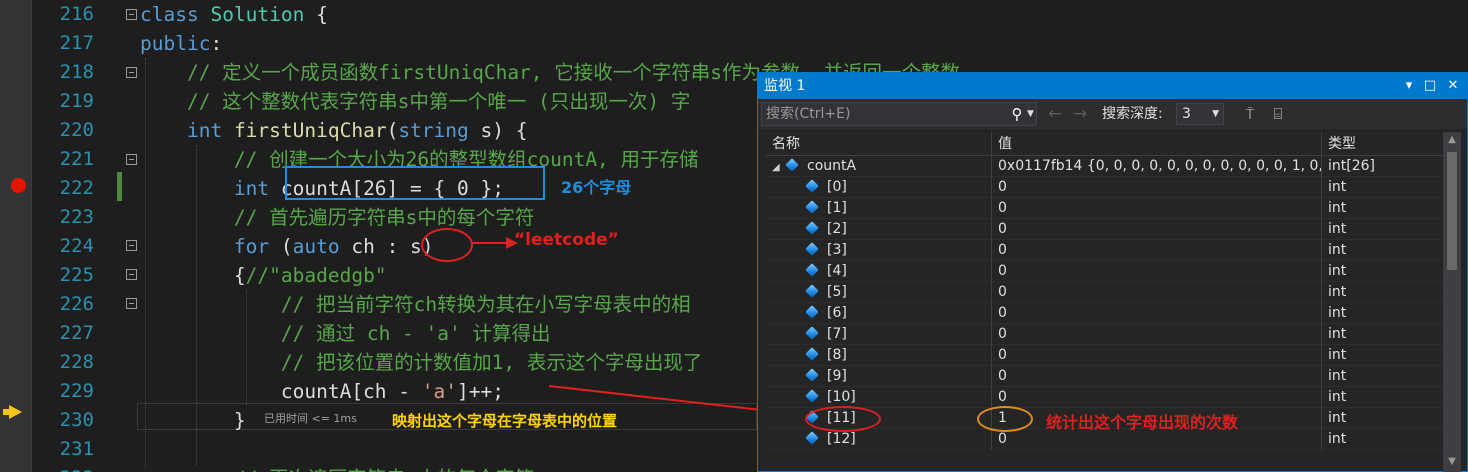  Describe the element at coordinates (878, 166) in the screenshot. I see `watch-name-cell: ◢ countA` at that location.